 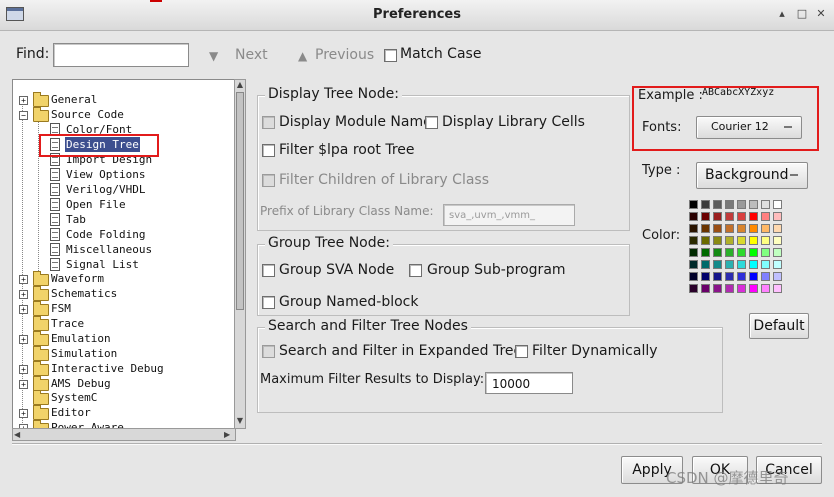 What do you see at coordinates (17, 434) in the screenshot?
I see `scroll-left-icon: ◀` at bounding box center [17, 434].